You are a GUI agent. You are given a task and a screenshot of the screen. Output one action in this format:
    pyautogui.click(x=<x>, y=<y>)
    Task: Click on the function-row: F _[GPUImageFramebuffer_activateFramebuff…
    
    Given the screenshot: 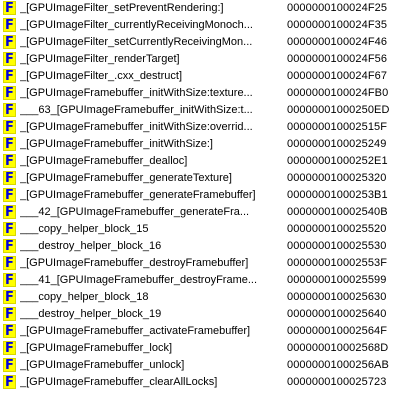 What is the action you would take?
    pyautogui.click(x=200, y=331)
    